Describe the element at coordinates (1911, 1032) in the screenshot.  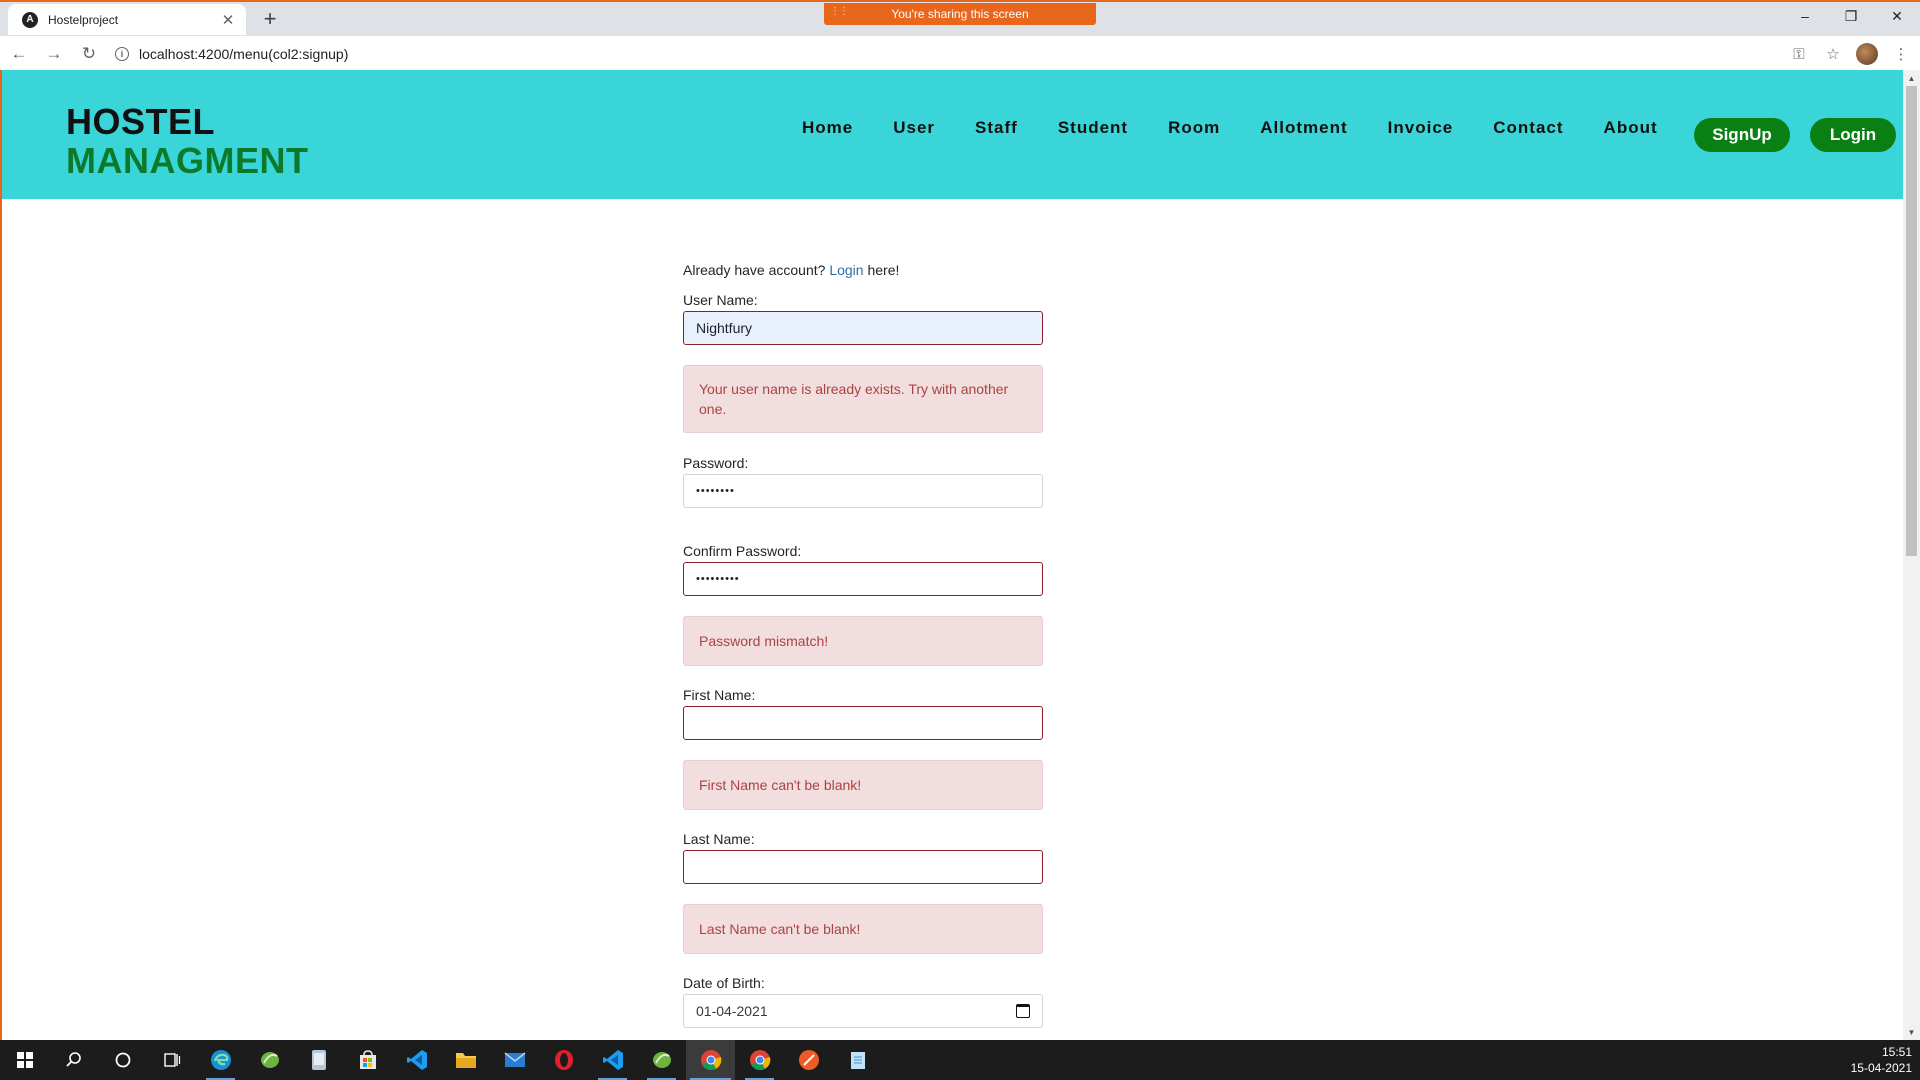
I see `scroll-down-icon: ▼` at that location.